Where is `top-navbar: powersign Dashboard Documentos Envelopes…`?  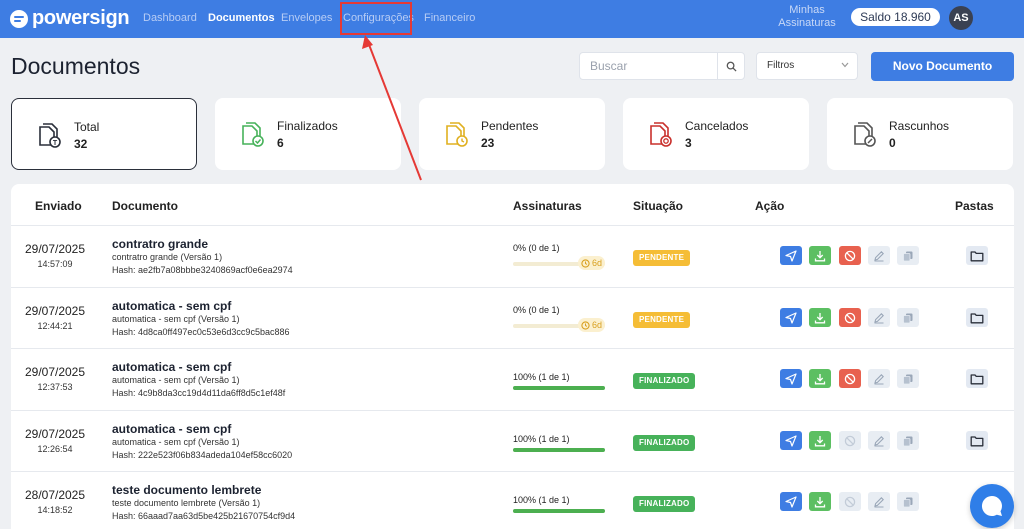
top-navbar: powersign Dashboard Documentos Envelopes… is located at coordinates (512, 19).